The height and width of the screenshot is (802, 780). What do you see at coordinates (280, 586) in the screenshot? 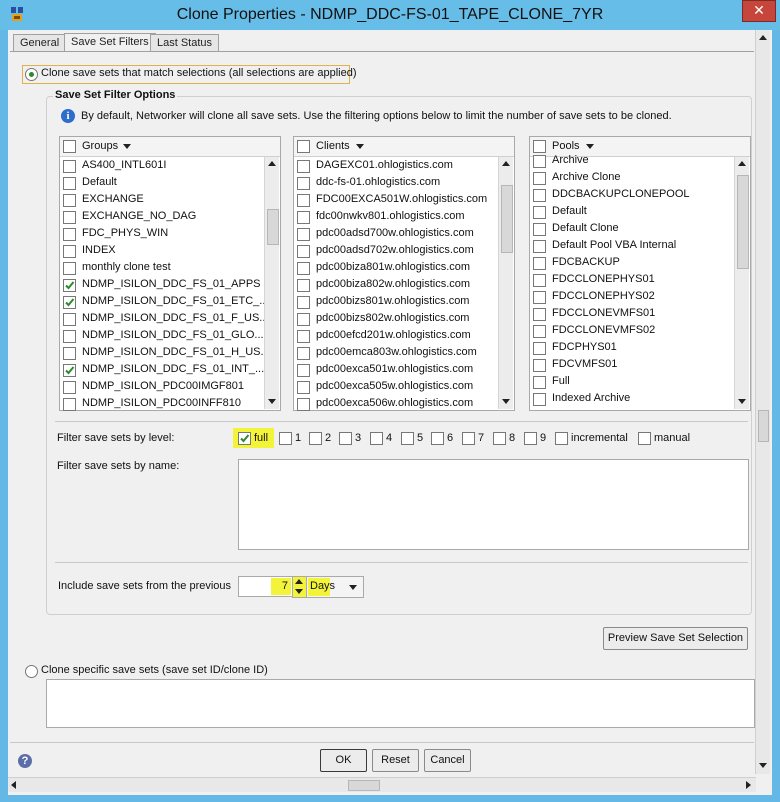
I see `days-count-value: 7` at bounding box center [280, 586].